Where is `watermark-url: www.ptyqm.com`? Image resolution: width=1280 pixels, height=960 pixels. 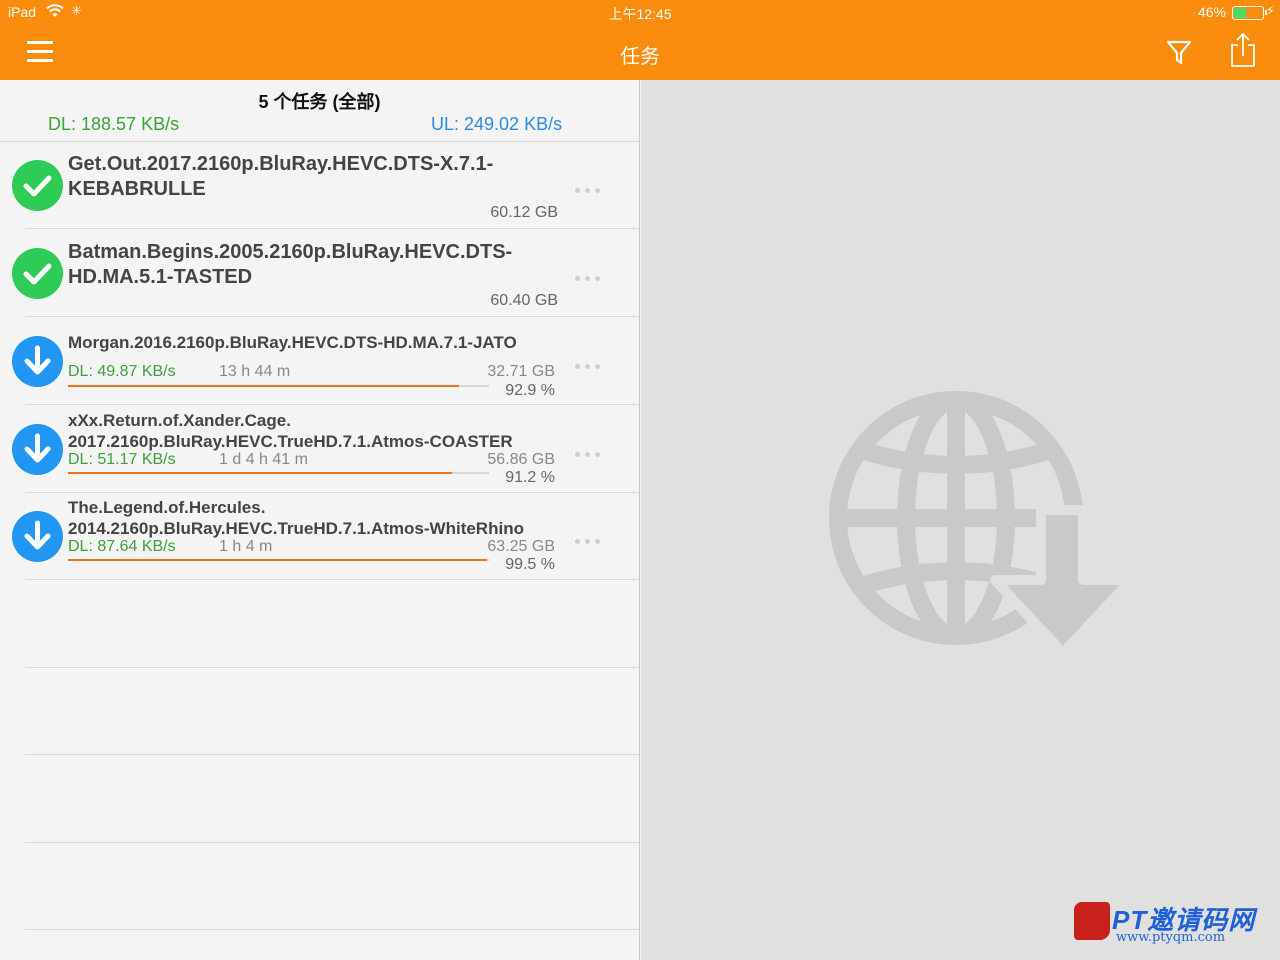 watermark-url: www.ptyqm.com is located at coordinates (1171, 937).